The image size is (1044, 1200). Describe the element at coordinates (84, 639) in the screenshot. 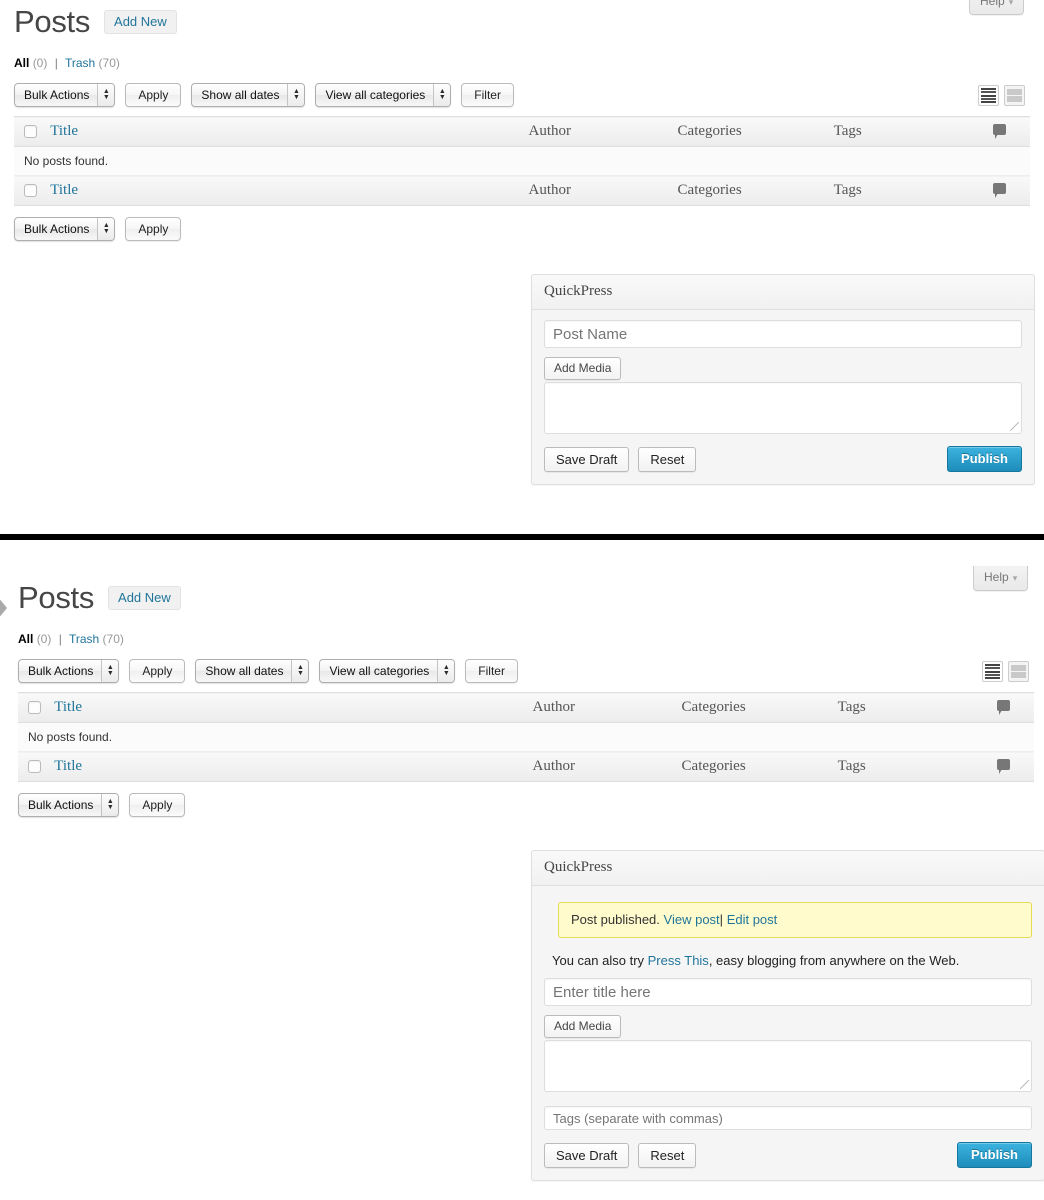

I see `status-link-trash-bottom: Trash` at that location.